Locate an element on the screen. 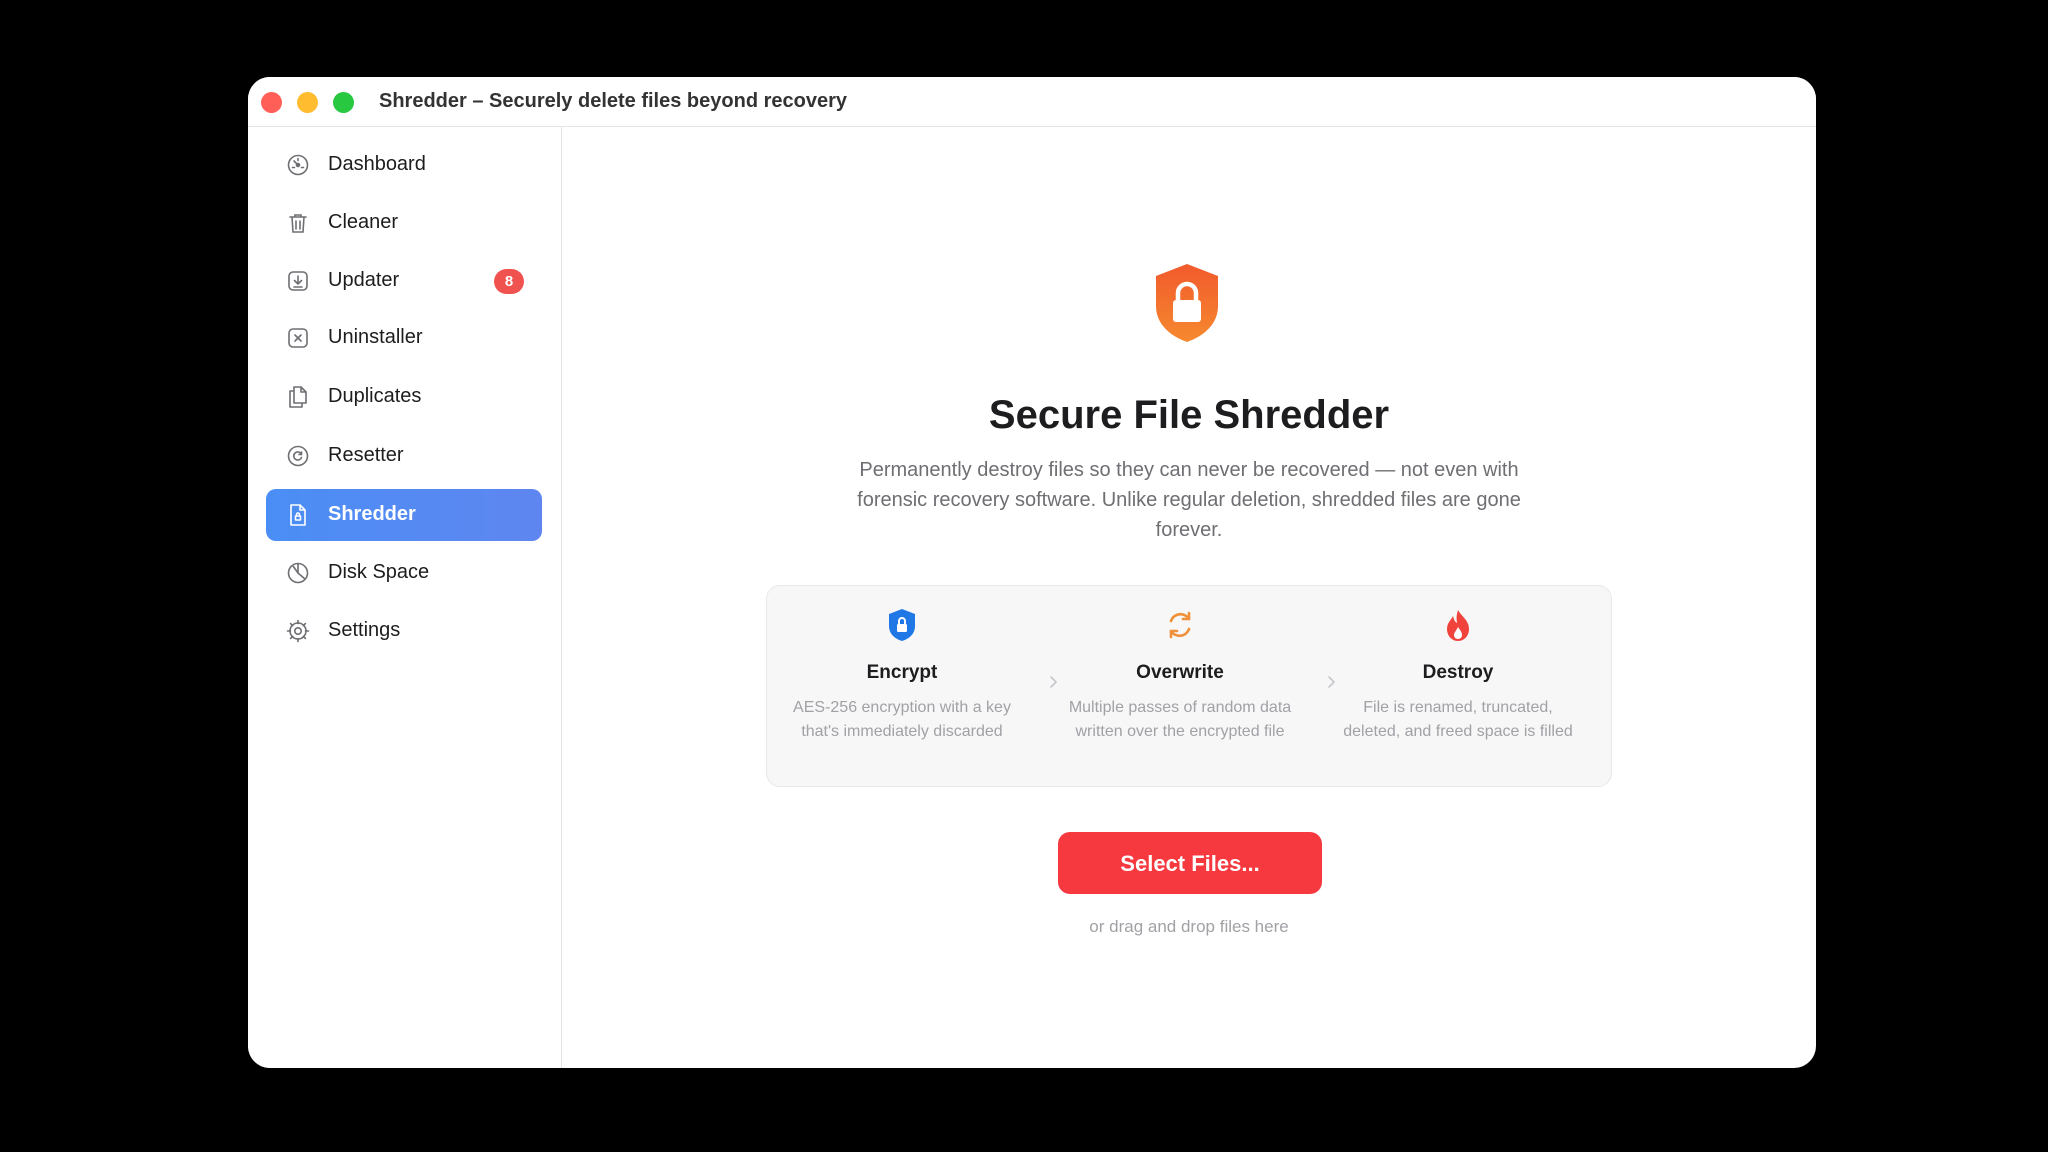 This screenshot has height=1152, width=2048. sidebar-item-shredder: Shredder is located at coordinates (404, 515).